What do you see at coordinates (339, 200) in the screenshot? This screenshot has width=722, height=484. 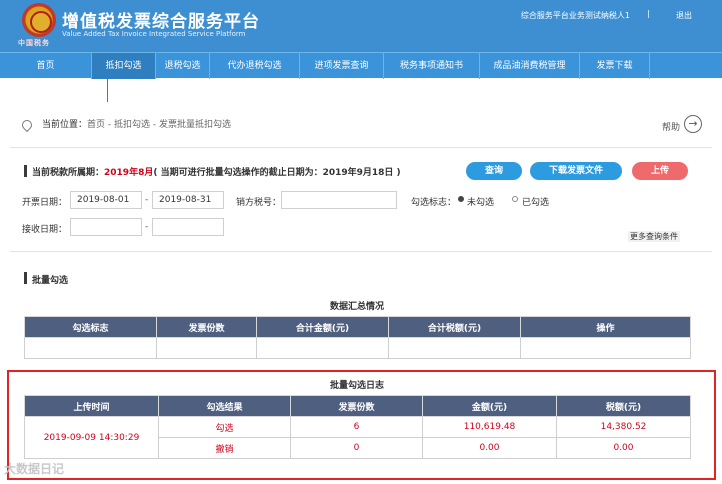 I see `seller-tax-input` at bounding box center [339, 200].